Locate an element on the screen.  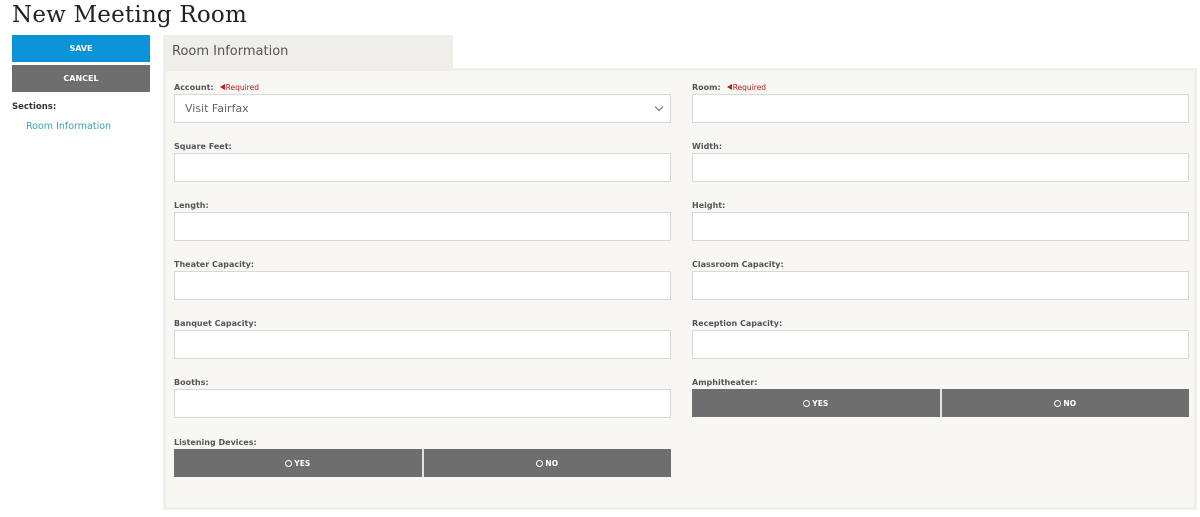
width-field: Width: is located at coordinates (940, 160).